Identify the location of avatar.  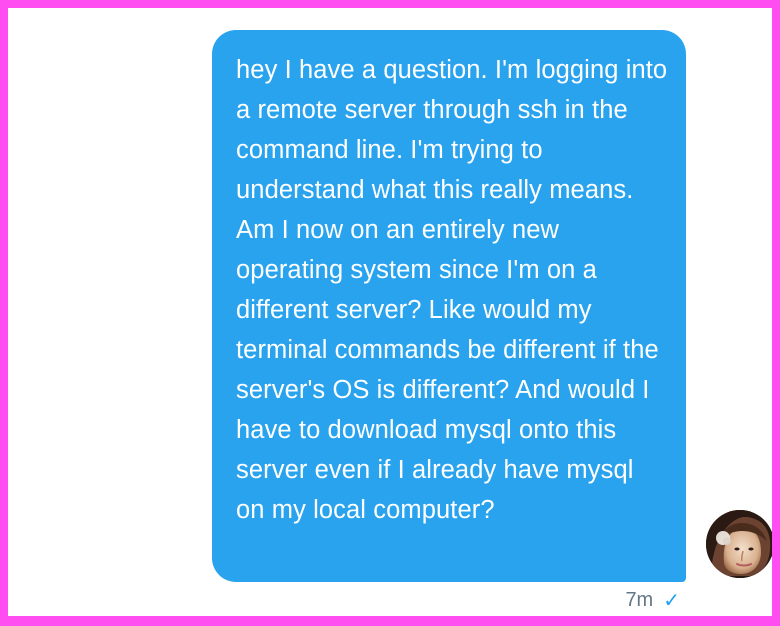
(739, 544).